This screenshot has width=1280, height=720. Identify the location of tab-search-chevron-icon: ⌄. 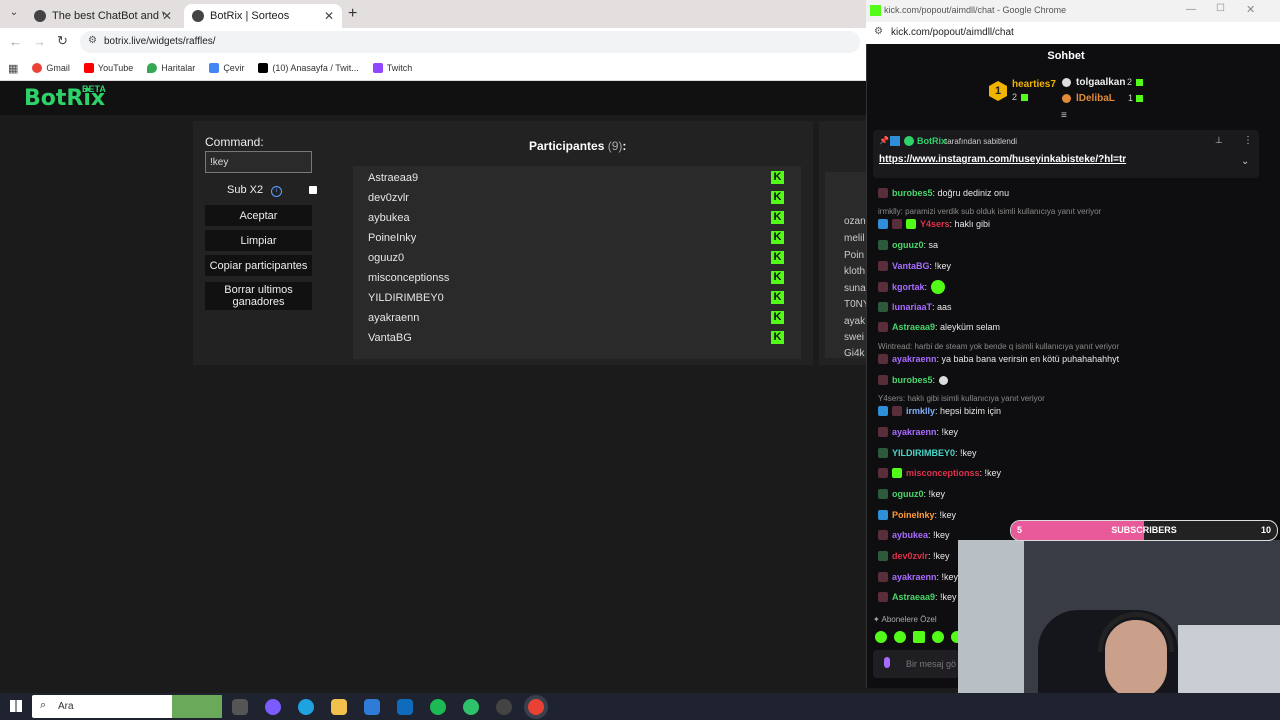
(14, 15).